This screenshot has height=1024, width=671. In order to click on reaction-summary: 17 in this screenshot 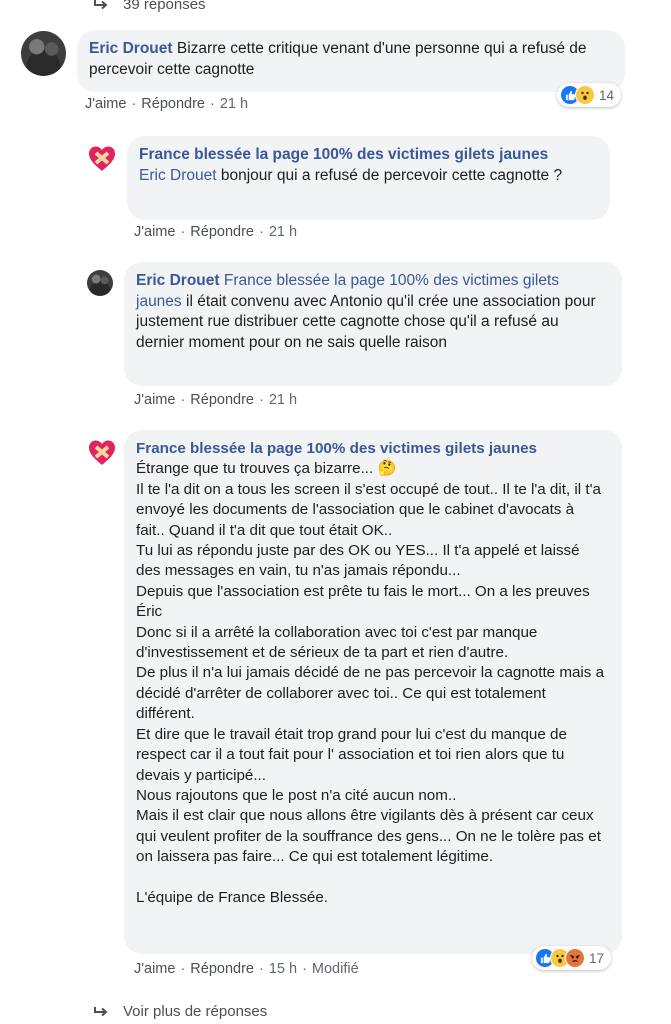, I will do `click(572, 958)`.